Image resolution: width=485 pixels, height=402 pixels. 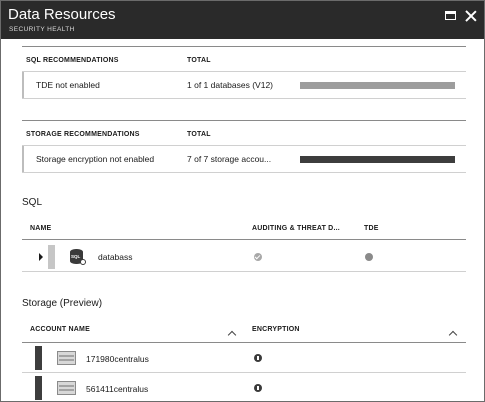 What do you see at coordinates (42, 29) in the screenshot?
I see `blade-subtitle: SECURITY HEALTH` at bounding box center [42, 29].